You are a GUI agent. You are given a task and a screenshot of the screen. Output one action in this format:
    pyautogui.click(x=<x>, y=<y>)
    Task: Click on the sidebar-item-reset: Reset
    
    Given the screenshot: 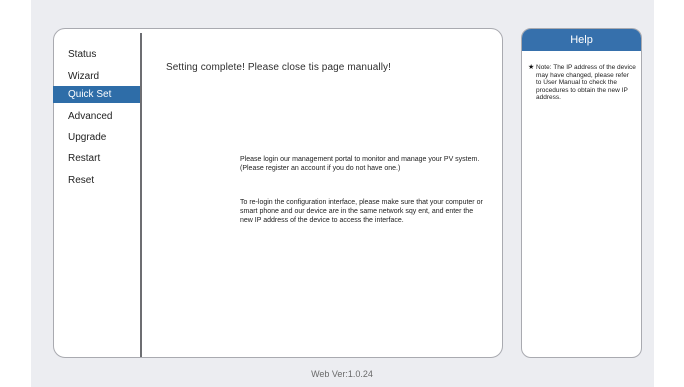 What is the action you would take?
    pyautogui.click(x=96, y=180)
    